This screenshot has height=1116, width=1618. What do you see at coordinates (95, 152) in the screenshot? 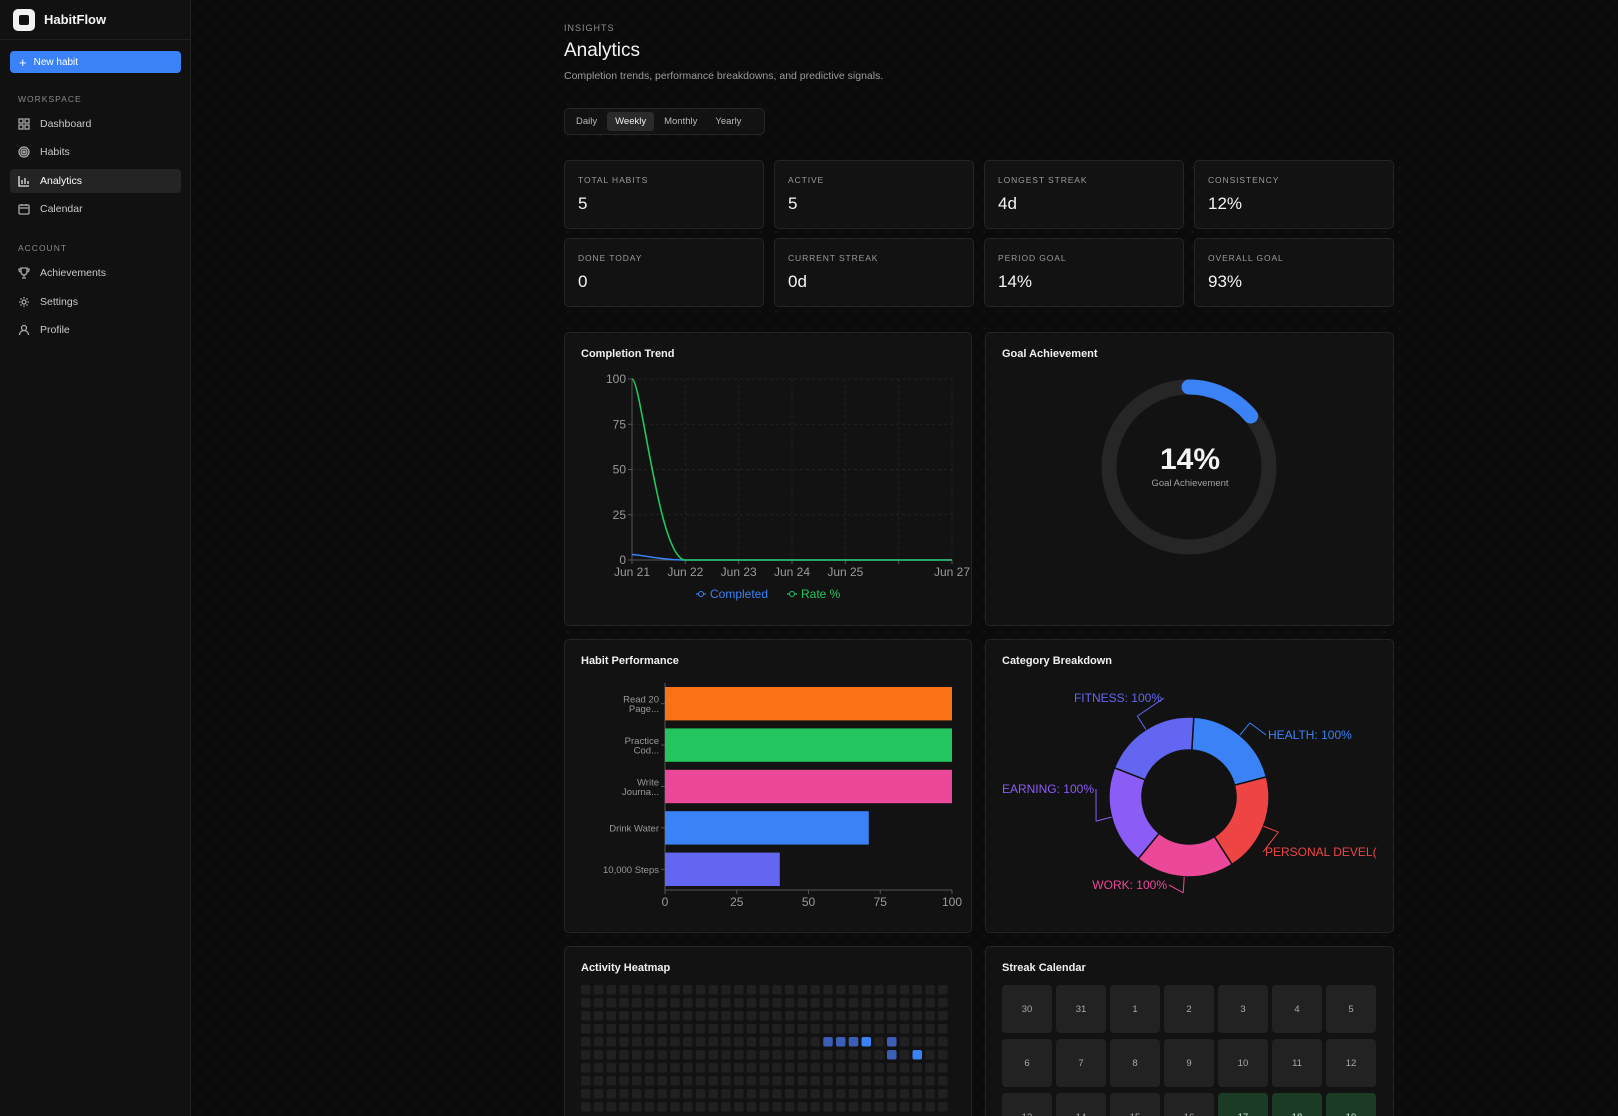
I see `sidebar-item-habits: Habits` at bounding box center [95, 152].